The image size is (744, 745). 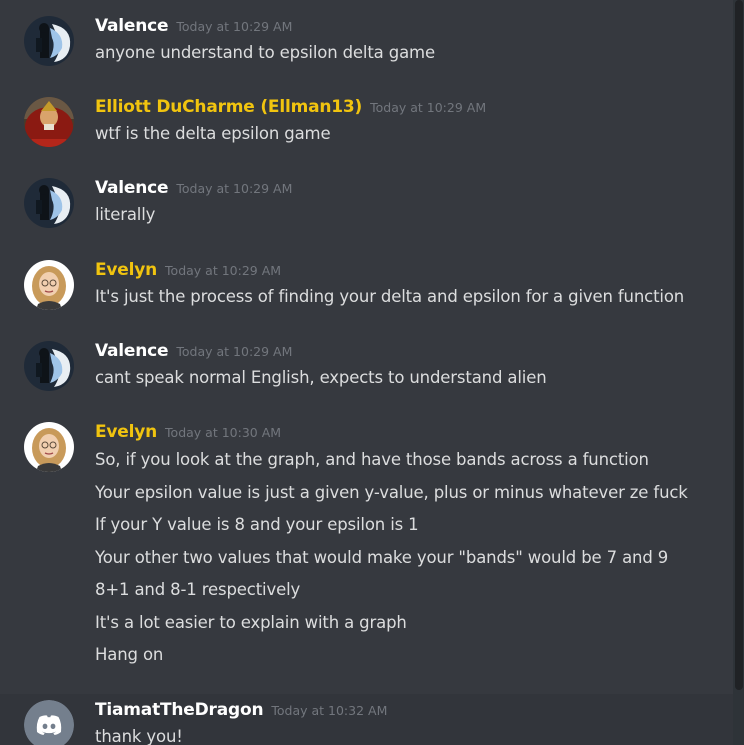 What do you see at coordinates (179, 710) in the screenshot?
I see `author-name: TiamatTheDragon` at bounding box center [179, 710].